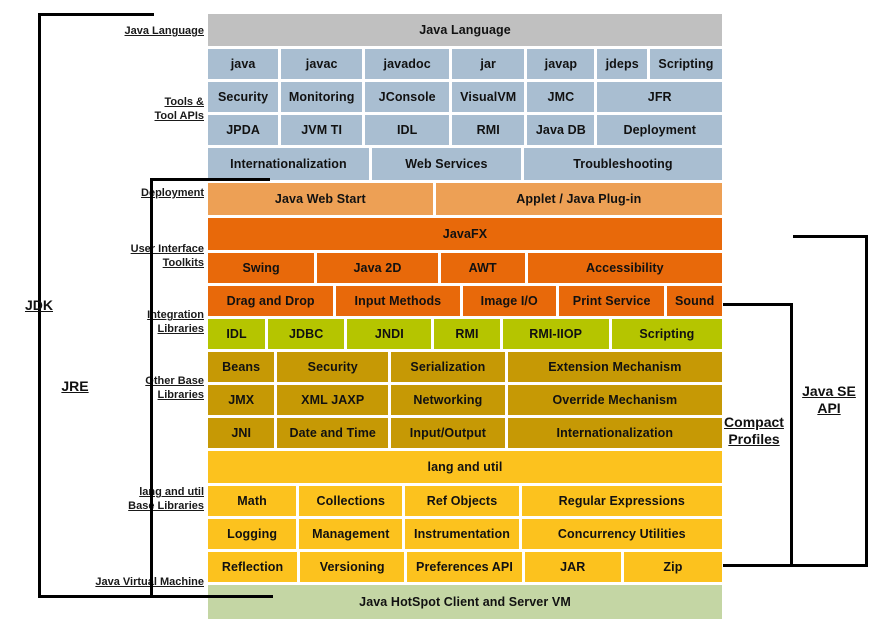  Describe the element at coordinates (621, 501) in the screenshot. I see `cell-regular-expressions: Regular Expressions` at that location.